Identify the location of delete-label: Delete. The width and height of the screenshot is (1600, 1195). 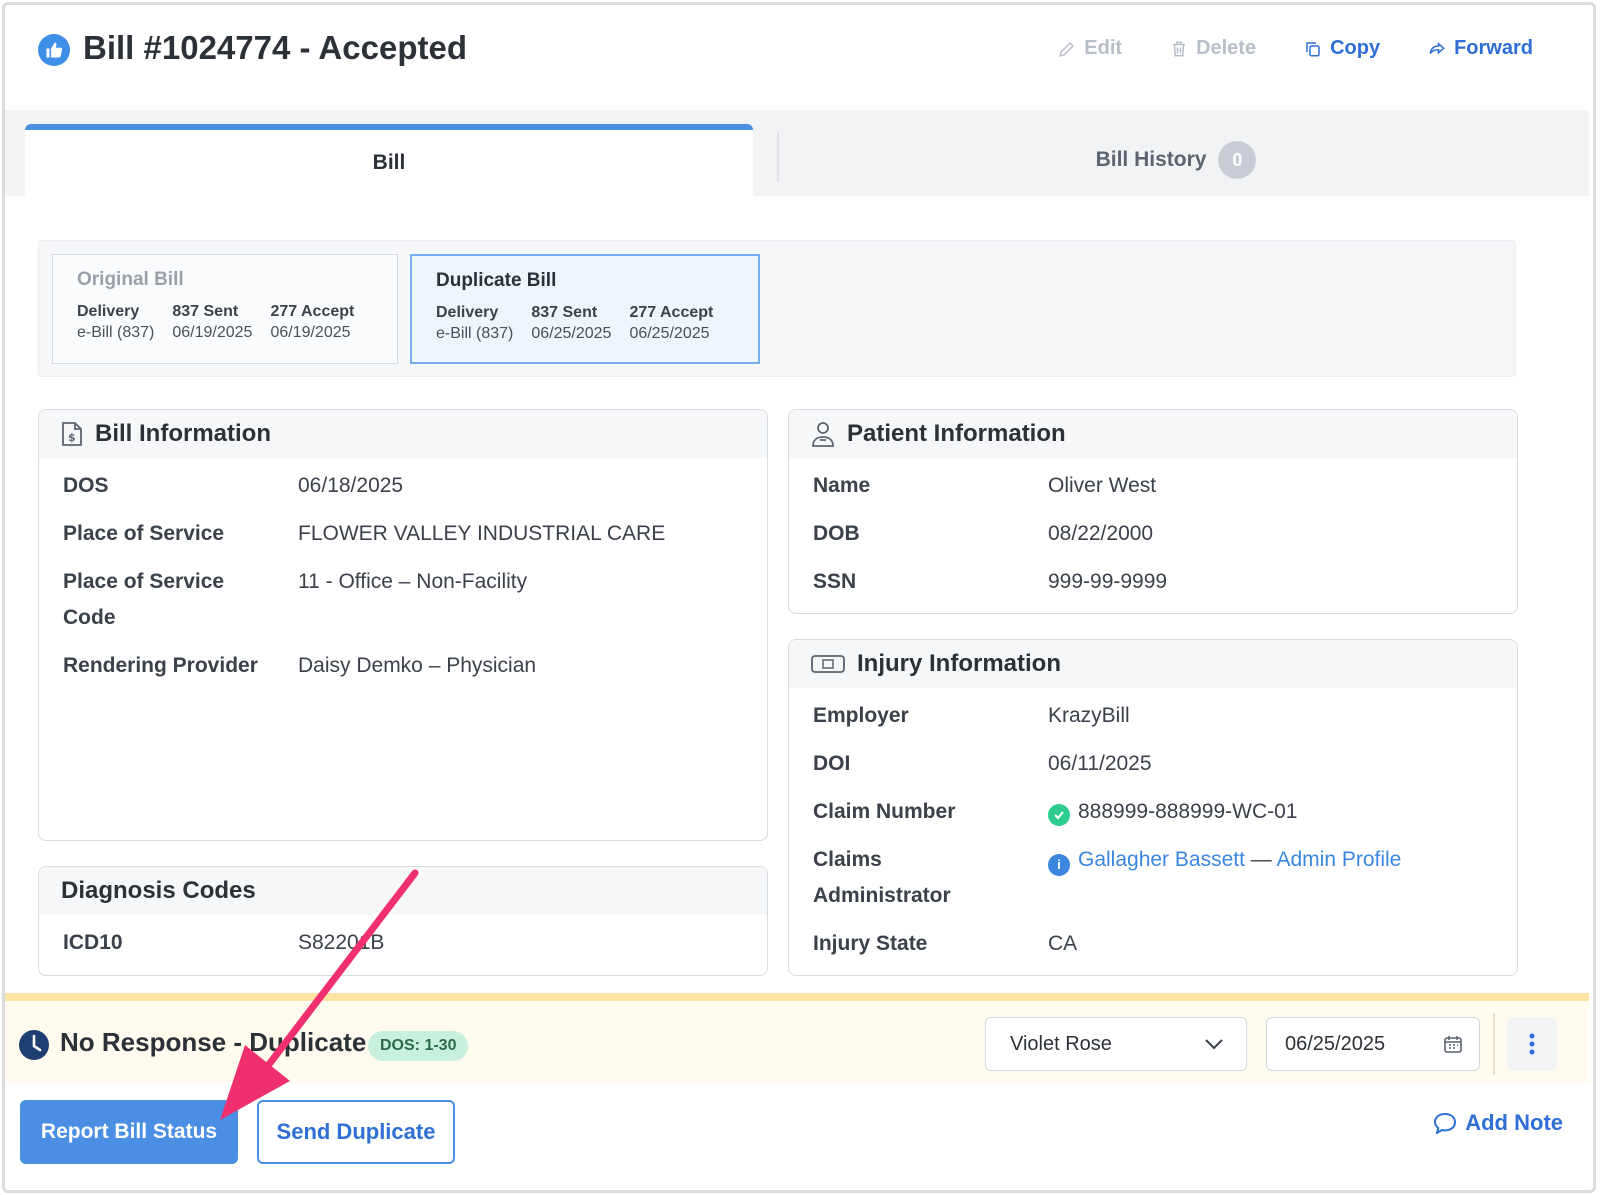
(1226, 48).